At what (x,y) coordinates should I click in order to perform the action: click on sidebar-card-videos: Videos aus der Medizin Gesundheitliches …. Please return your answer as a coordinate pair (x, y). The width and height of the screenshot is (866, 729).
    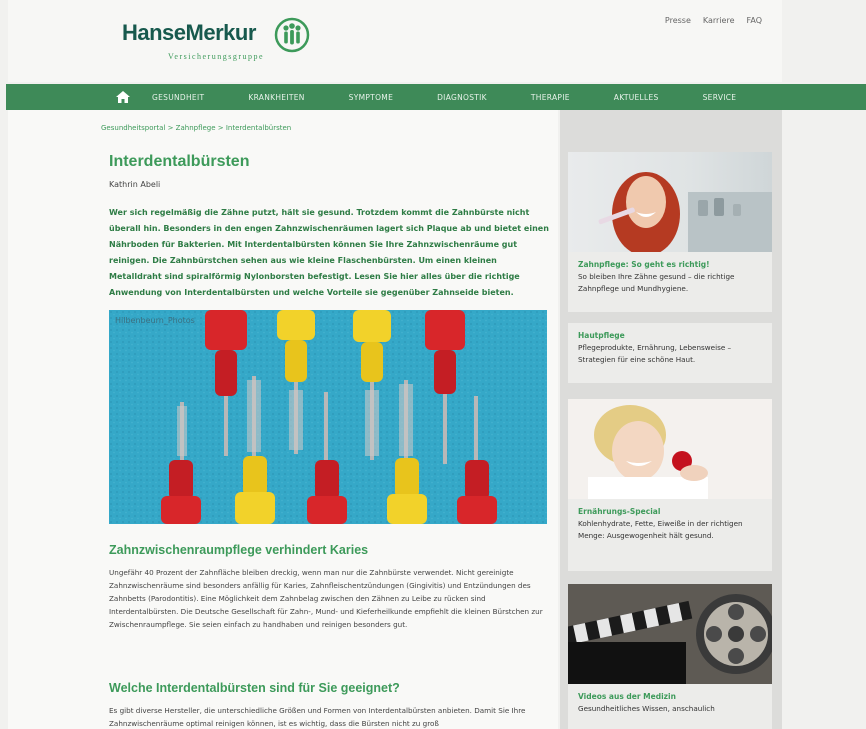
    Looking at the image, I should click on (670, 656).